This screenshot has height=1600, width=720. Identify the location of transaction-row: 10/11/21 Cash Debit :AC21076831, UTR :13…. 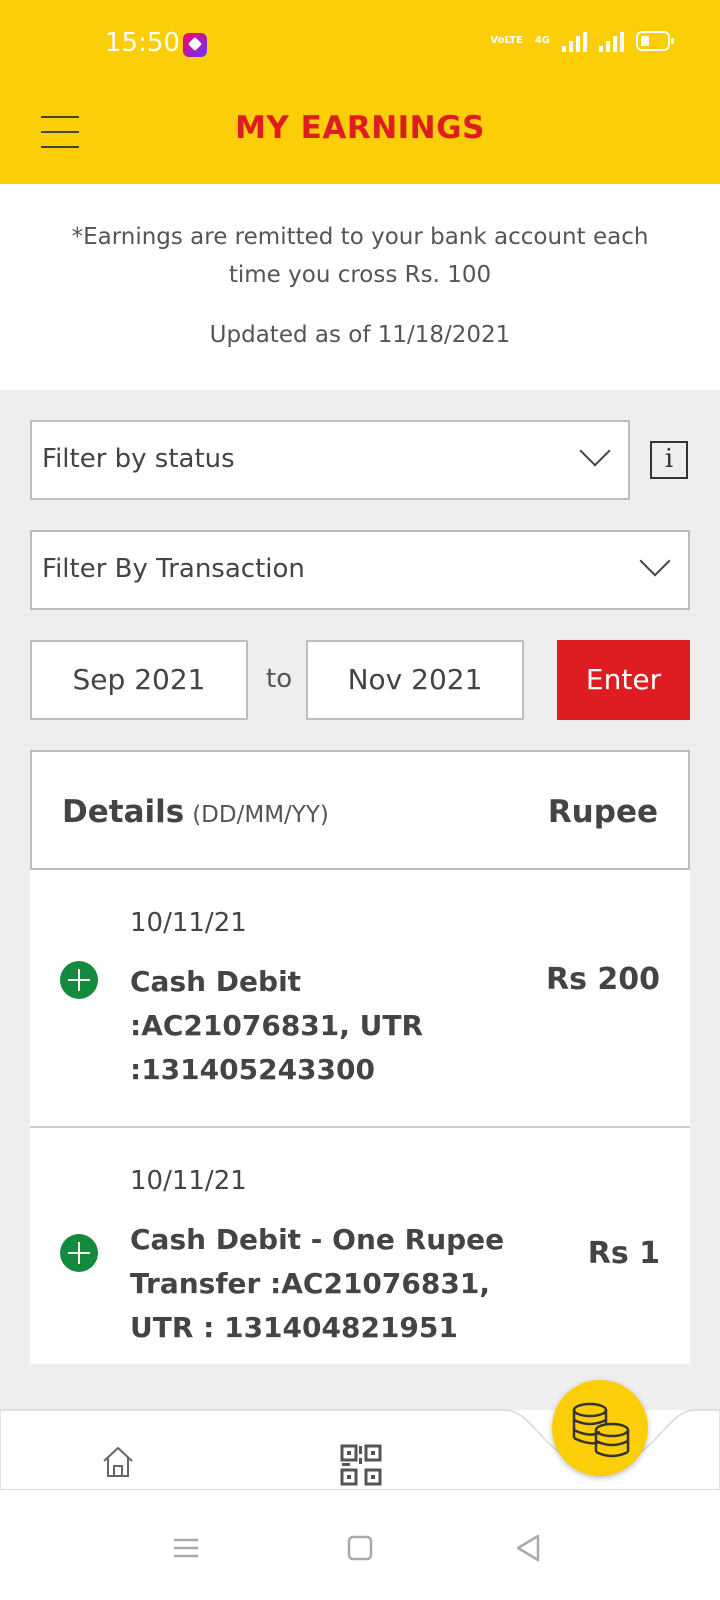
(360, 999).